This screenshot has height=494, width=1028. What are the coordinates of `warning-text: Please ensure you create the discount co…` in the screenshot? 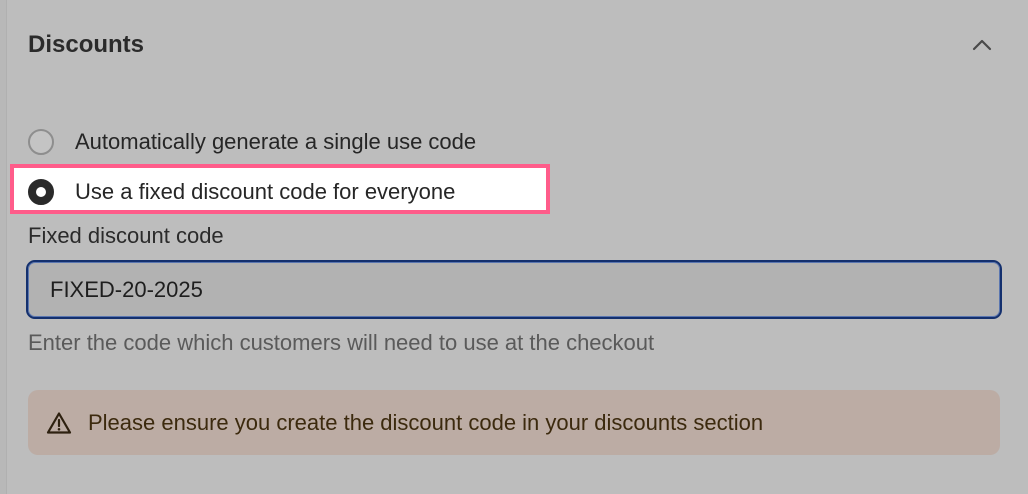 It's located at (426, 422).